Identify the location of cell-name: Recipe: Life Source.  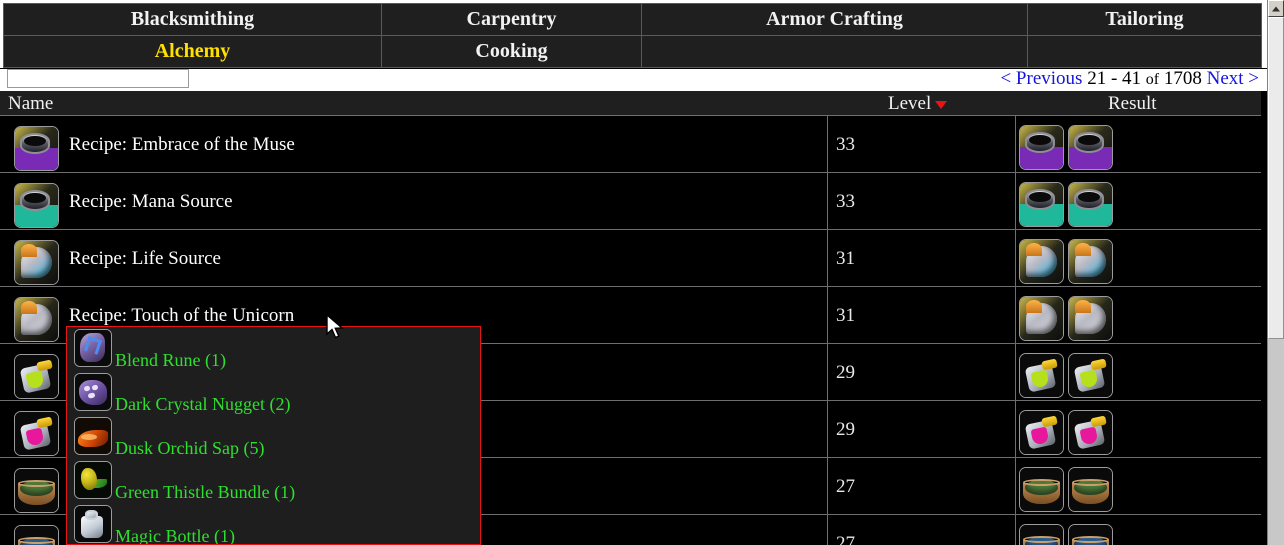
(413, 258).